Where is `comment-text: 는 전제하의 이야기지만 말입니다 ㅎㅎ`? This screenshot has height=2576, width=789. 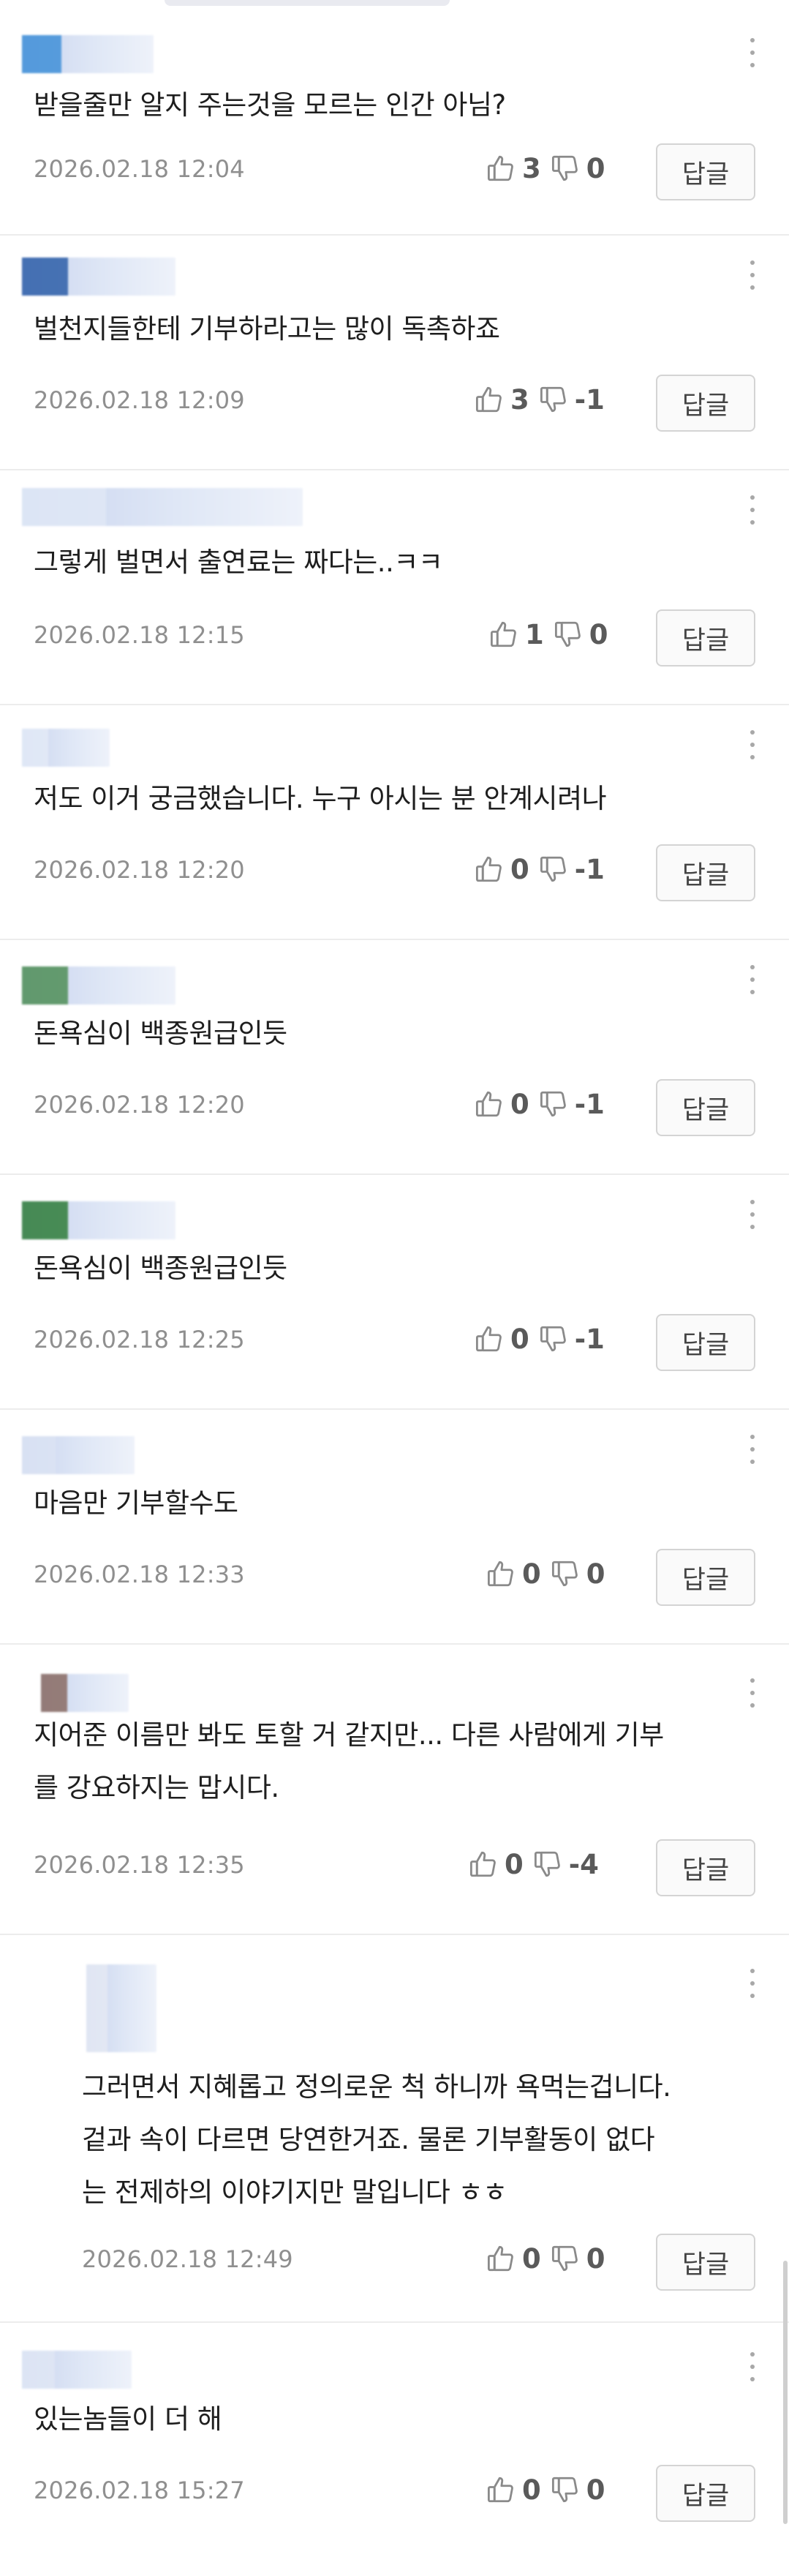
comment-text: 는 전제하의 이야기지만 말입니다 ㅎㅎ is located at coordinates (294, 2192).